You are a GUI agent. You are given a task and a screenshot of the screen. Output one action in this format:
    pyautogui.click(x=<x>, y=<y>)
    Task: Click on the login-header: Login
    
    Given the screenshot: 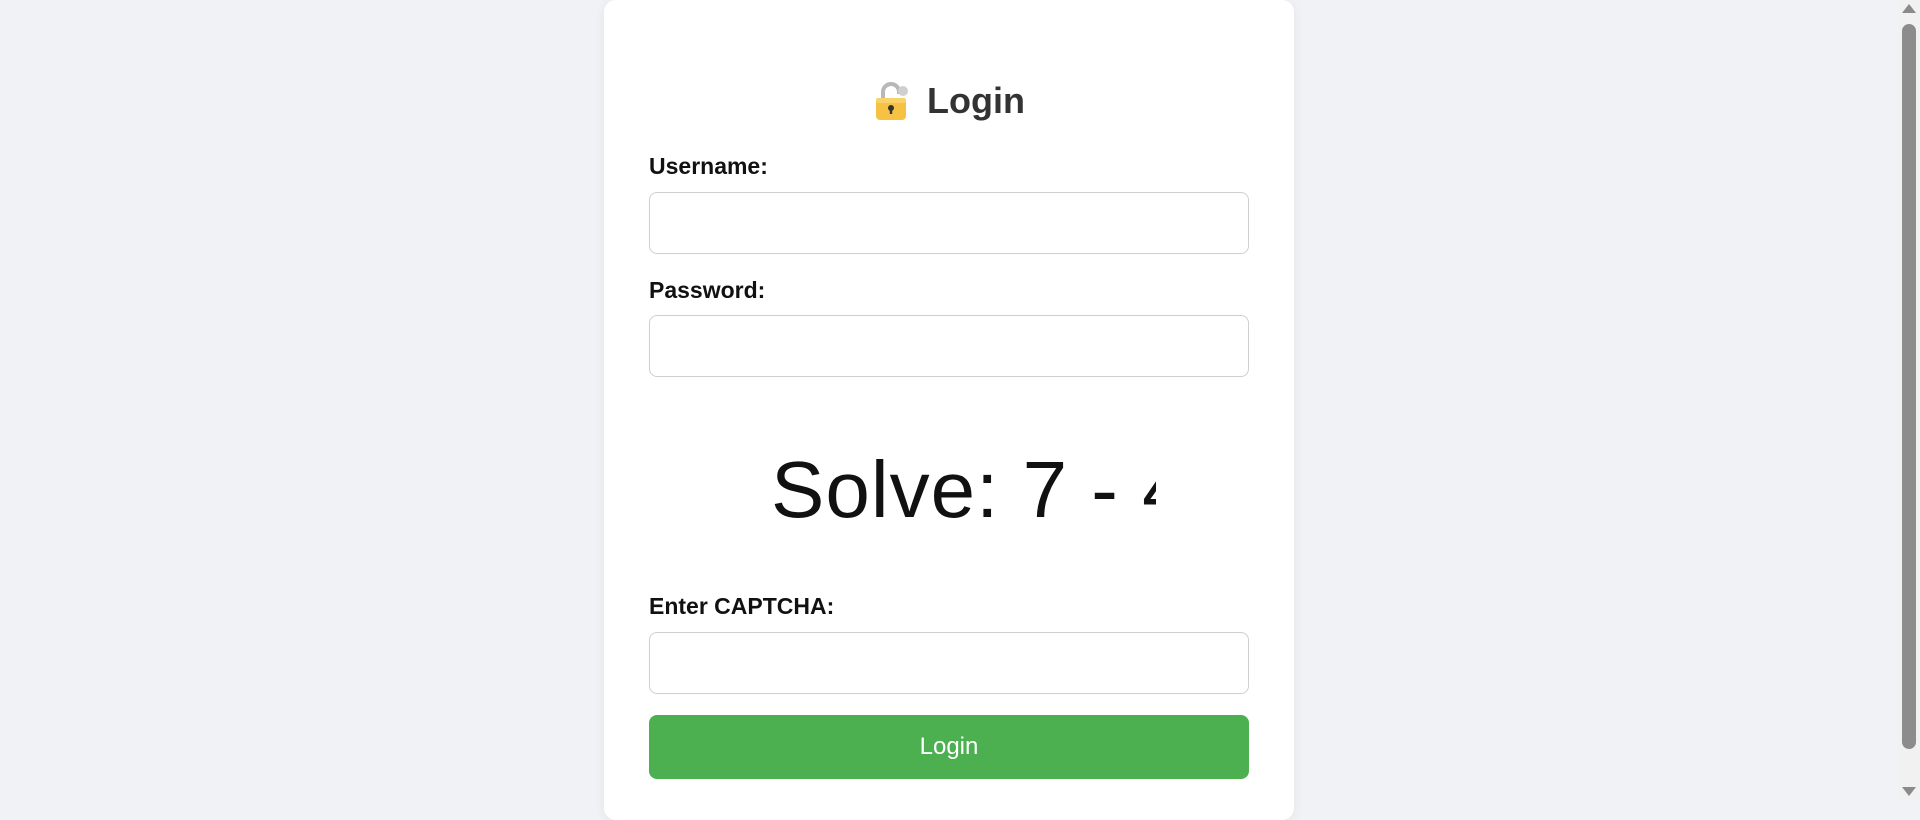 What is the action you would take?
    pyautogui.click(x=949, y=101)
    